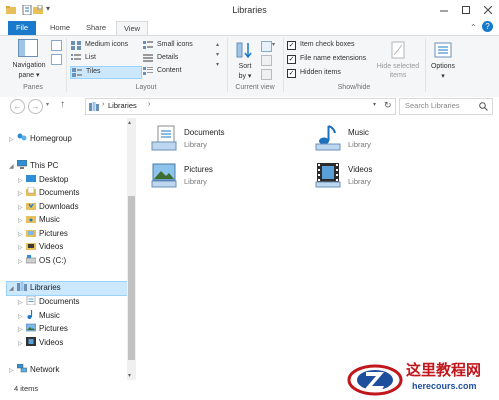  What do you see at coordinates (48, 192) in the screenshot?
I see `tree-item-documents: ▷ Documents` at bounding box center [48, 192].